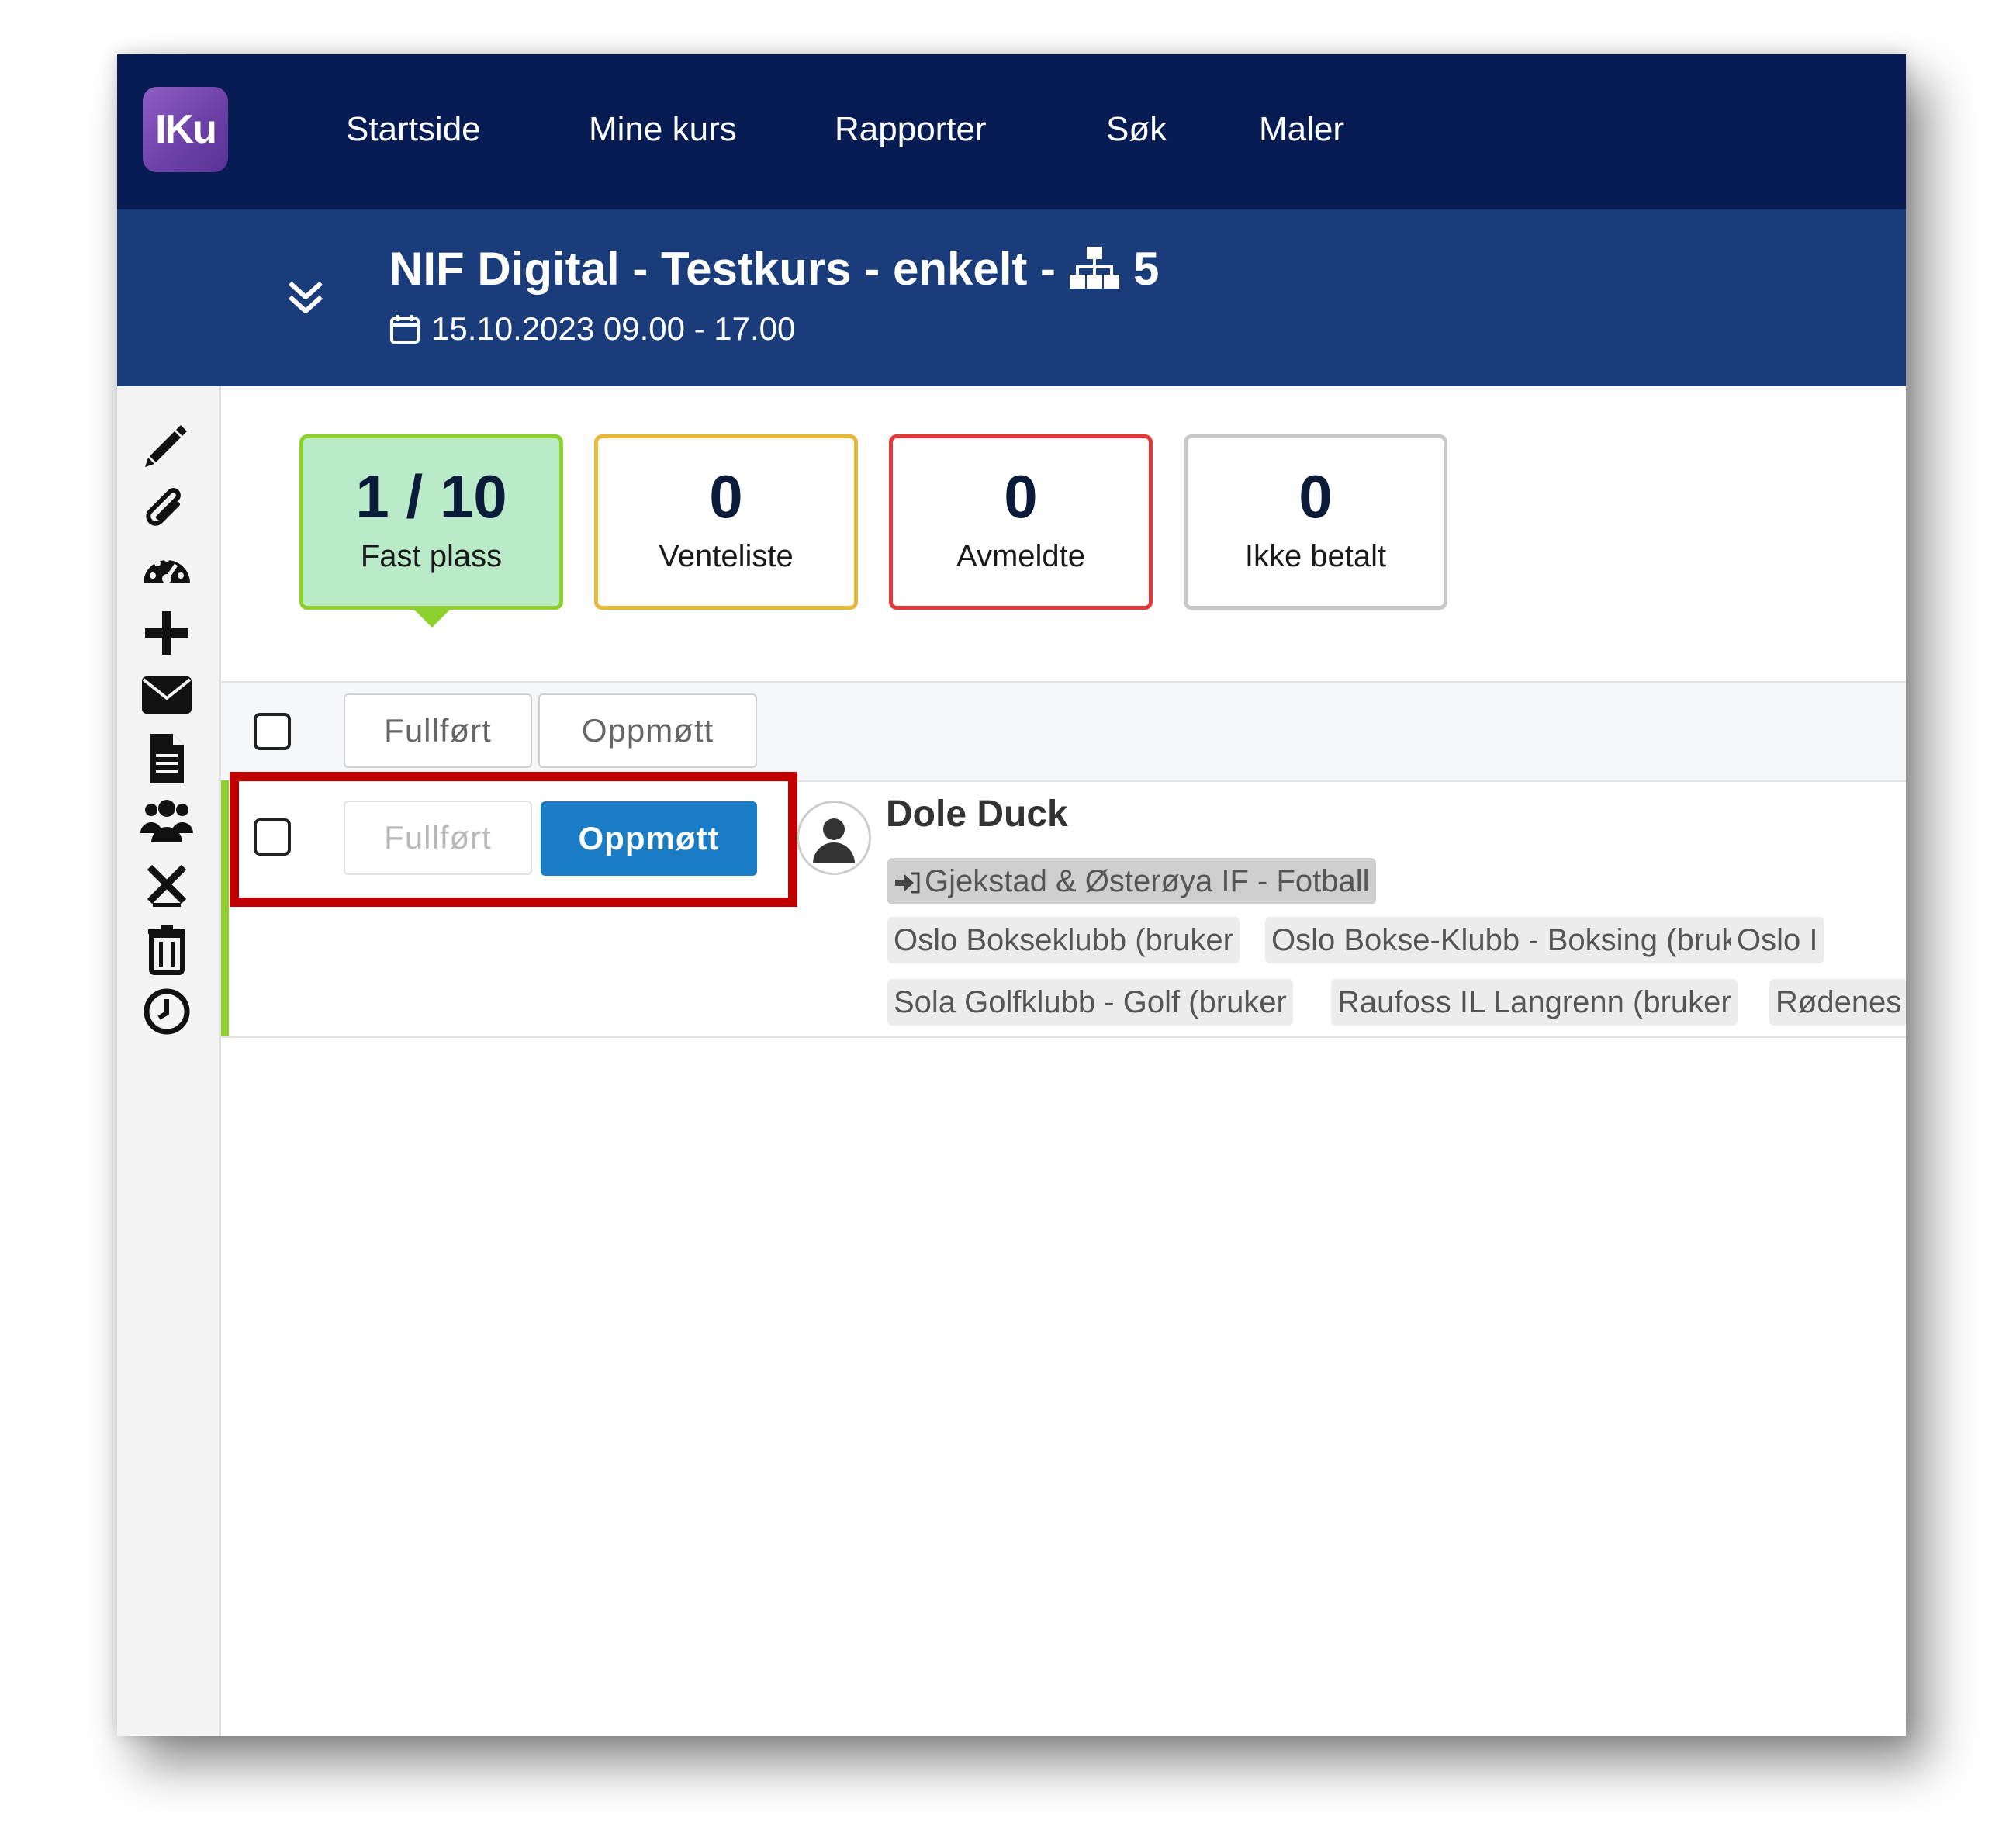 This screenshot has height=1847, width=2016. Describe the element at coordinates (1838, 1002) in the screenshot. I see `org-tag: Rødenes` at that location.